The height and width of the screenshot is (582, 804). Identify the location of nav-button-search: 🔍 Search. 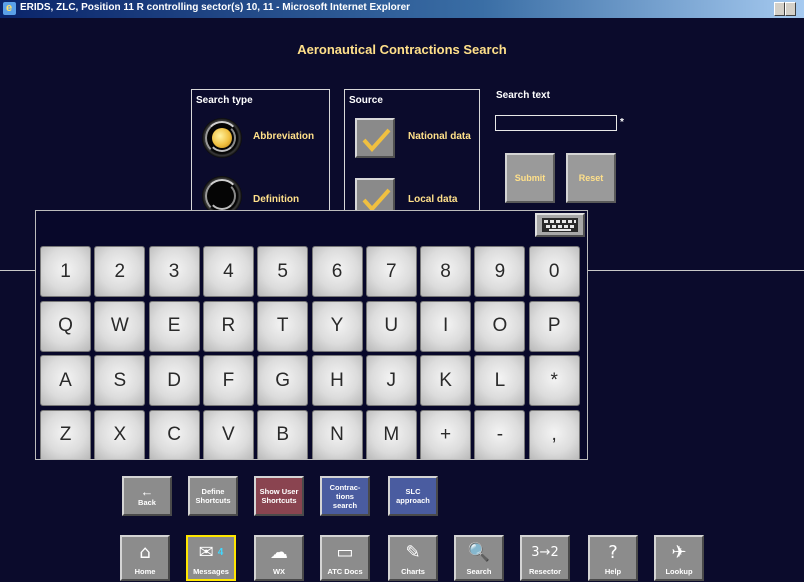
(479, 558).